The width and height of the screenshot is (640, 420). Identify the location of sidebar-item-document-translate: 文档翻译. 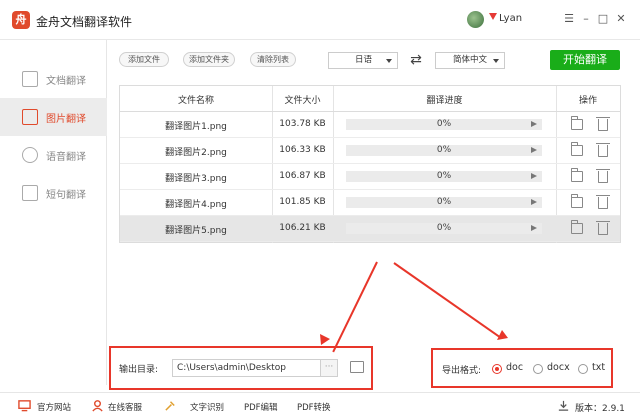
(53, 79).